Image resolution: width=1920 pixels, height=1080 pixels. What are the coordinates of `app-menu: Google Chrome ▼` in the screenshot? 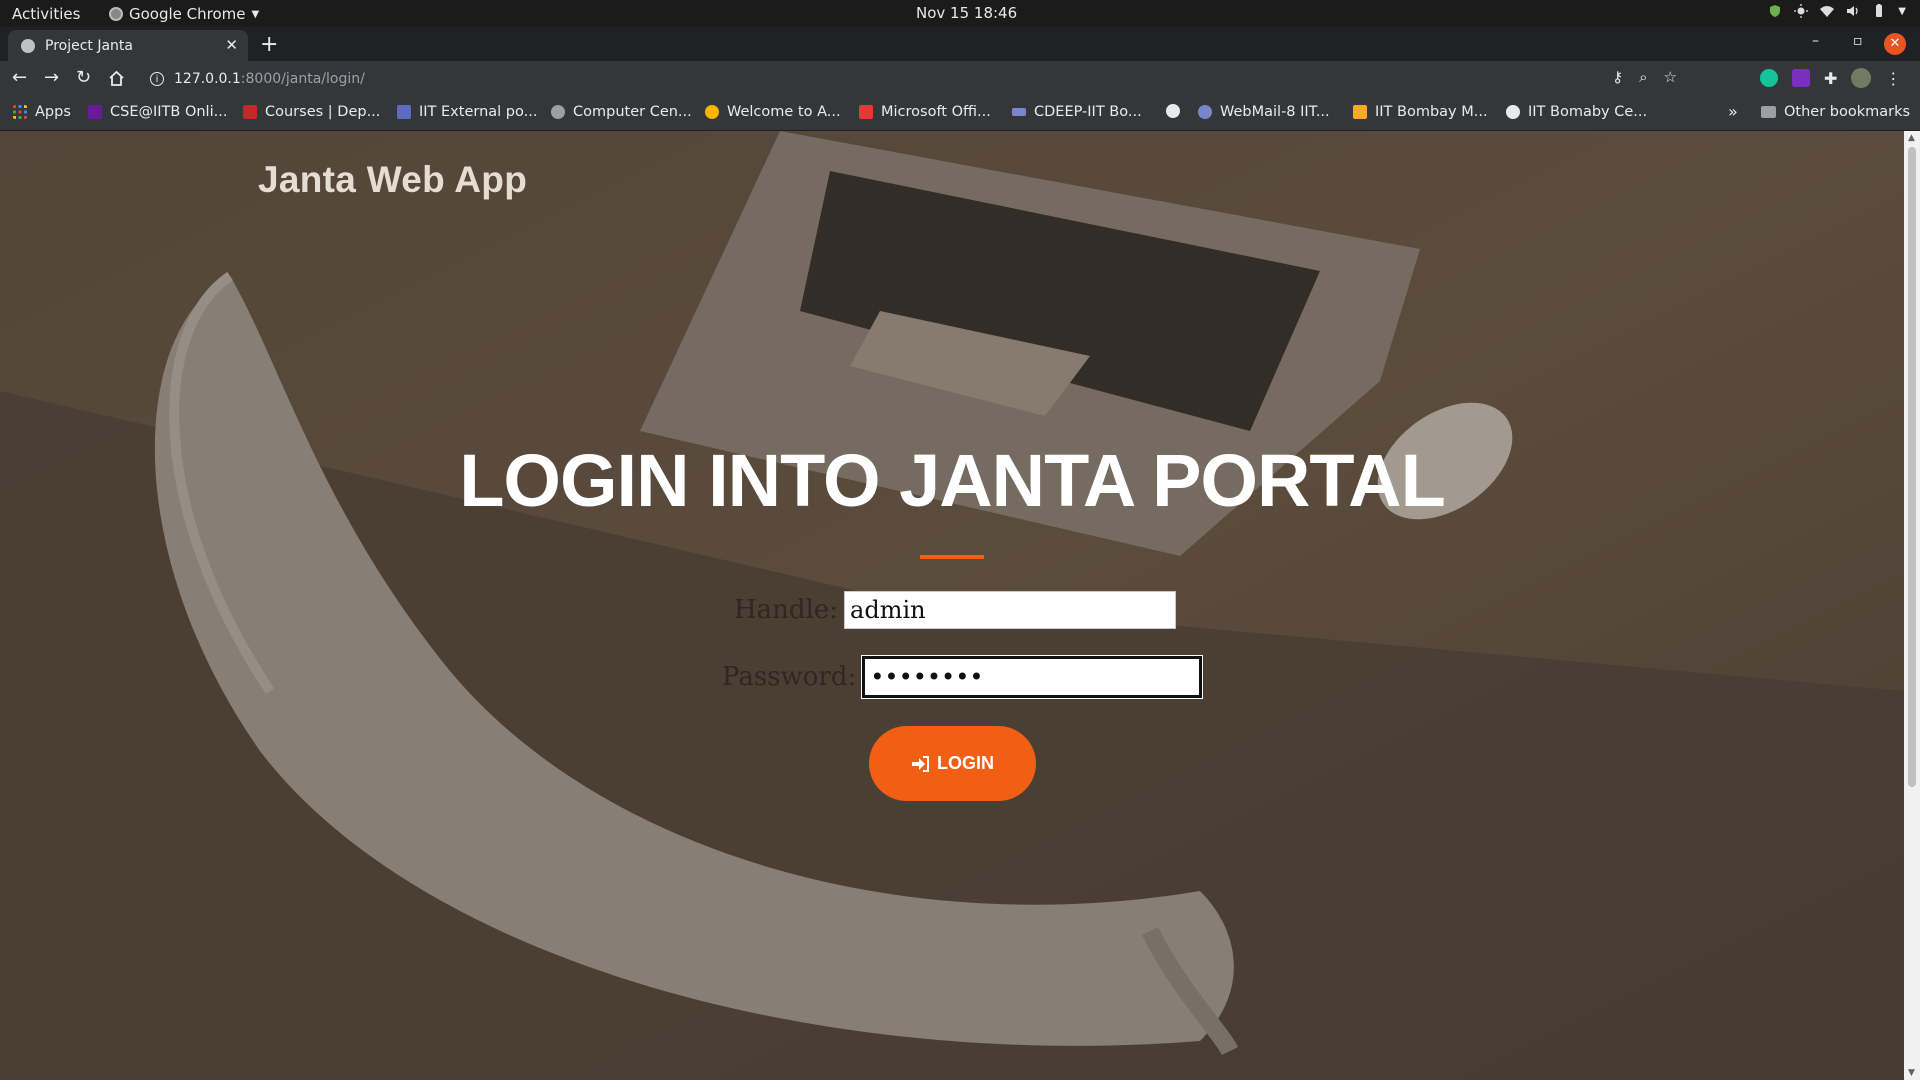 It's located at (184, 14).